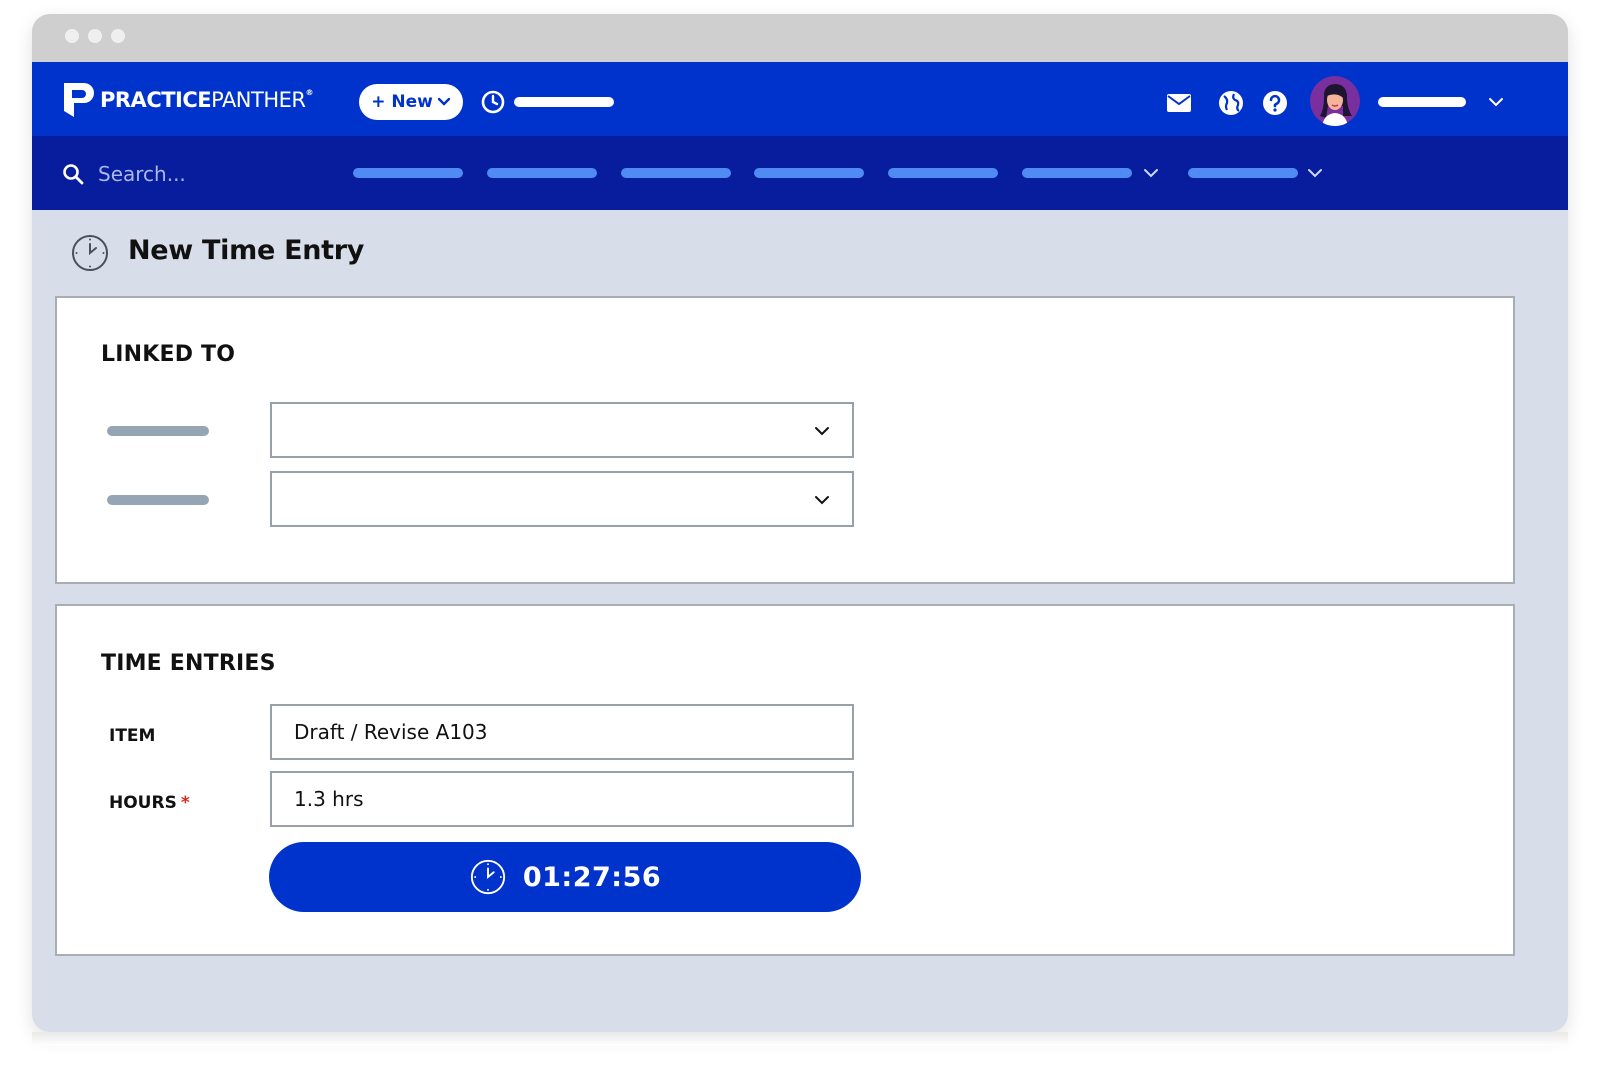 Image resolution: width=1600 pixels, height=1082 pixels. I want to click on time-entries-heading: TIME ENTRIES, so click(188, 663).